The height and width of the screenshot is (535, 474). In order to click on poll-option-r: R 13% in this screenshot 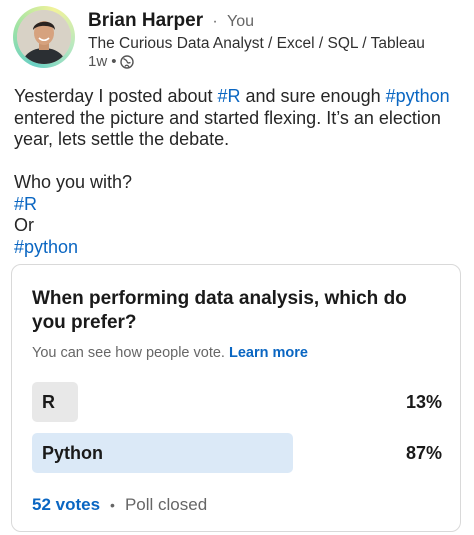, I will do `click(237, 402)`.